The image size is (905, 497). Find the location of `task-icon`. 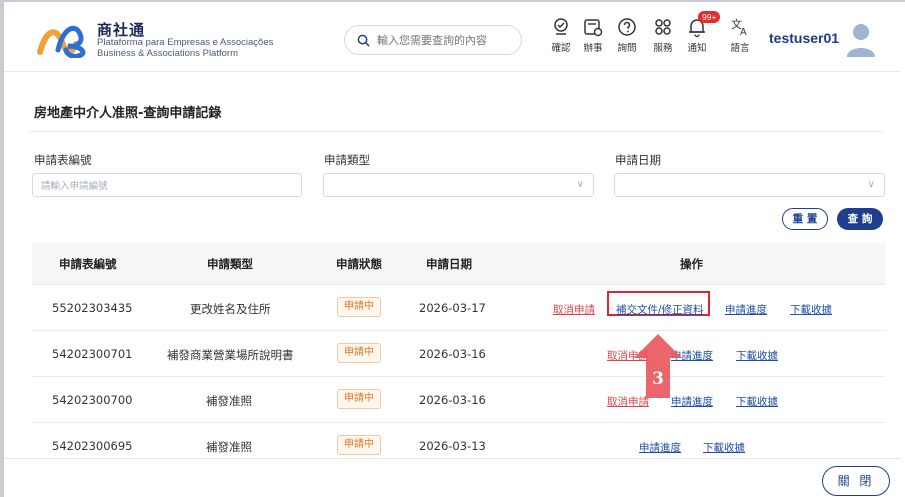

task-icon is located at coordinates (593, 28).